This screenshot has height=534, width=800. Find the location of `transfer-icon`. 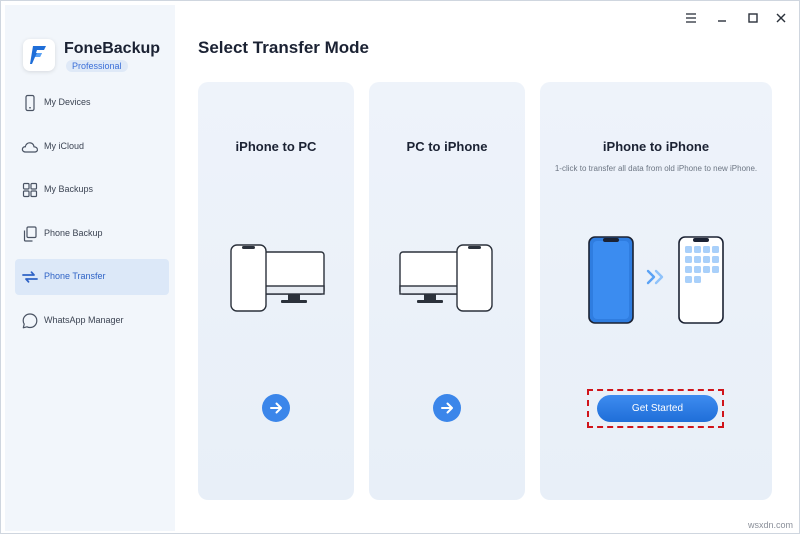

transfer-icon is located at coordinates (30, 277).